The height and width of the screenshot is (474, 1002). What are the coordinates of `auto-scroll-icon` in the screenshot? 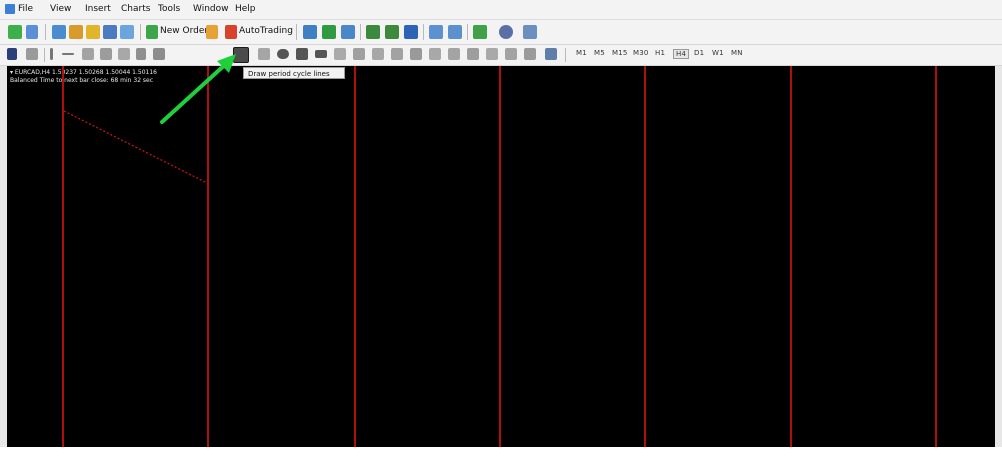 It's located at (455, 32).